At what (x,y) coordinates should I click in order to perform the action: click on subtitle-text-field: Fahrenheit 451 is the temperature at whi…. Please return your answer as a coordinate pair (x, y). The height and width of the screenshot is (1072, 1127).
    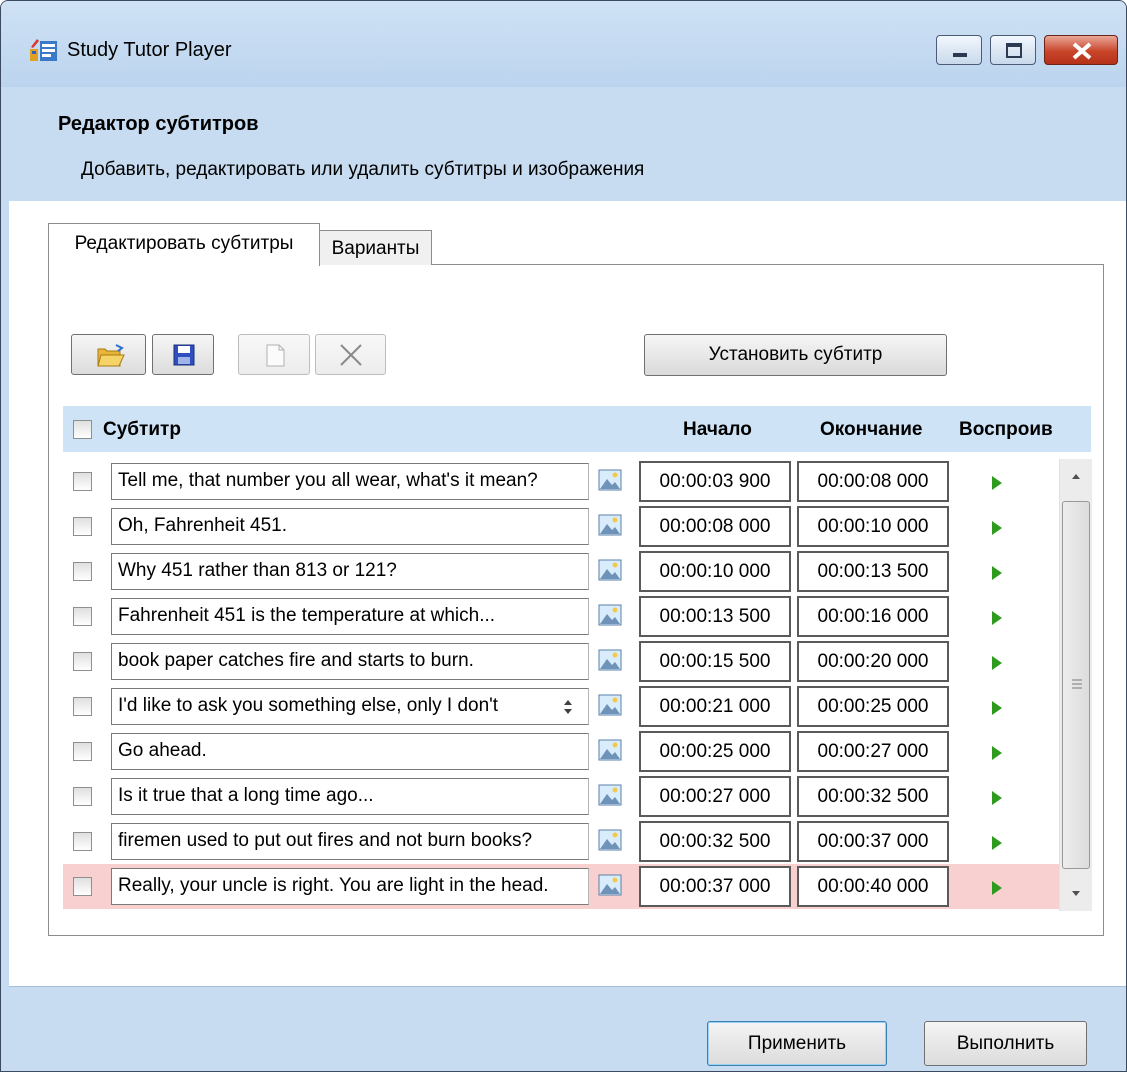
    Looking at the image, I should click on (350, 616).